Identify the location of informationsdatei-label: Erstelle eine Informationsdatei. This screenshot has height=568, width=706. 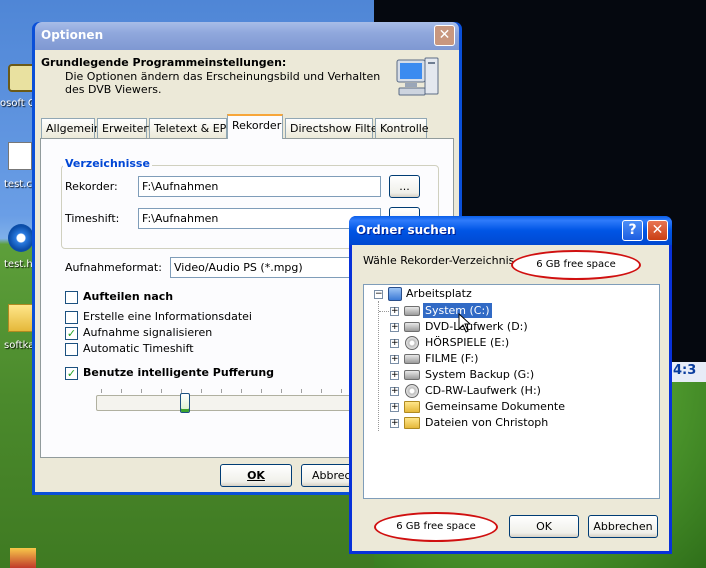
(167, 316).